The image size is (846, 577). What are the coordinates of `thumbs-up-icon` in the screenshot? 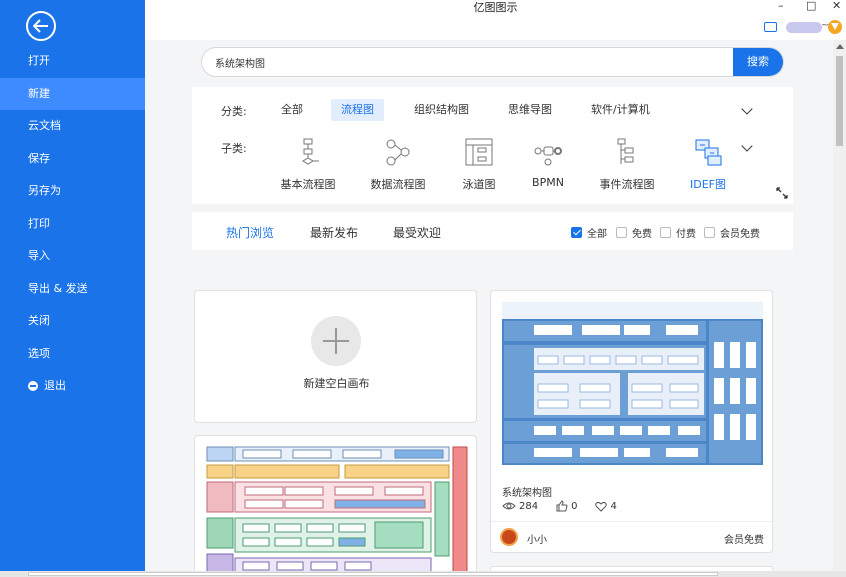 It's located at (562, 506).